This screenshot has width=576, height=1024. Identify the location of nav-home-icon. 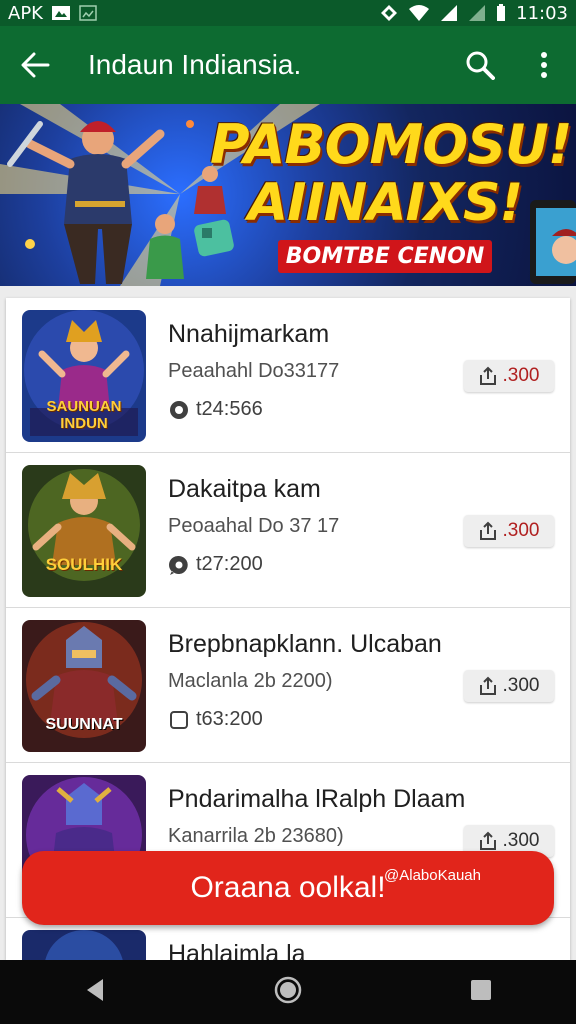
(288, 989).